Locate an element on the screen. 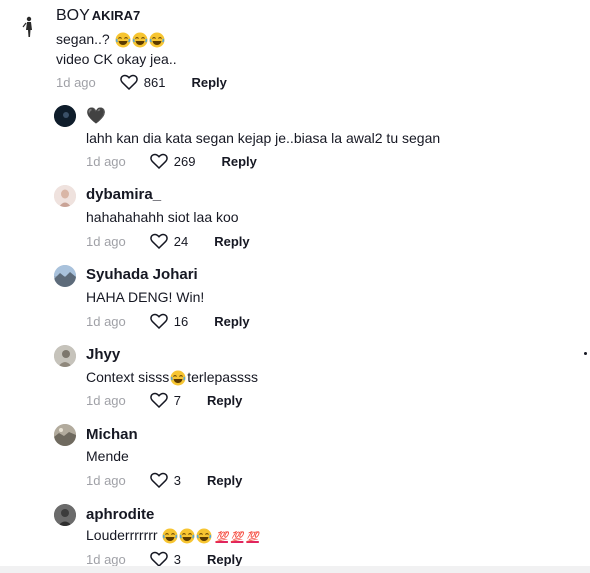 This screenshot has width=590, height=573. comment-meta: 1d ago 861 Reply is located at coordinates (141, 82).